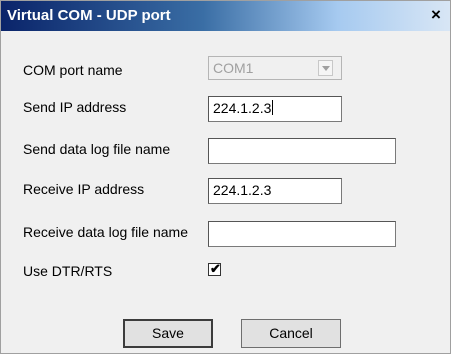 The width and height of the screenshot is (451, 356). I want to click on save-button: Save, so click(168, 333).